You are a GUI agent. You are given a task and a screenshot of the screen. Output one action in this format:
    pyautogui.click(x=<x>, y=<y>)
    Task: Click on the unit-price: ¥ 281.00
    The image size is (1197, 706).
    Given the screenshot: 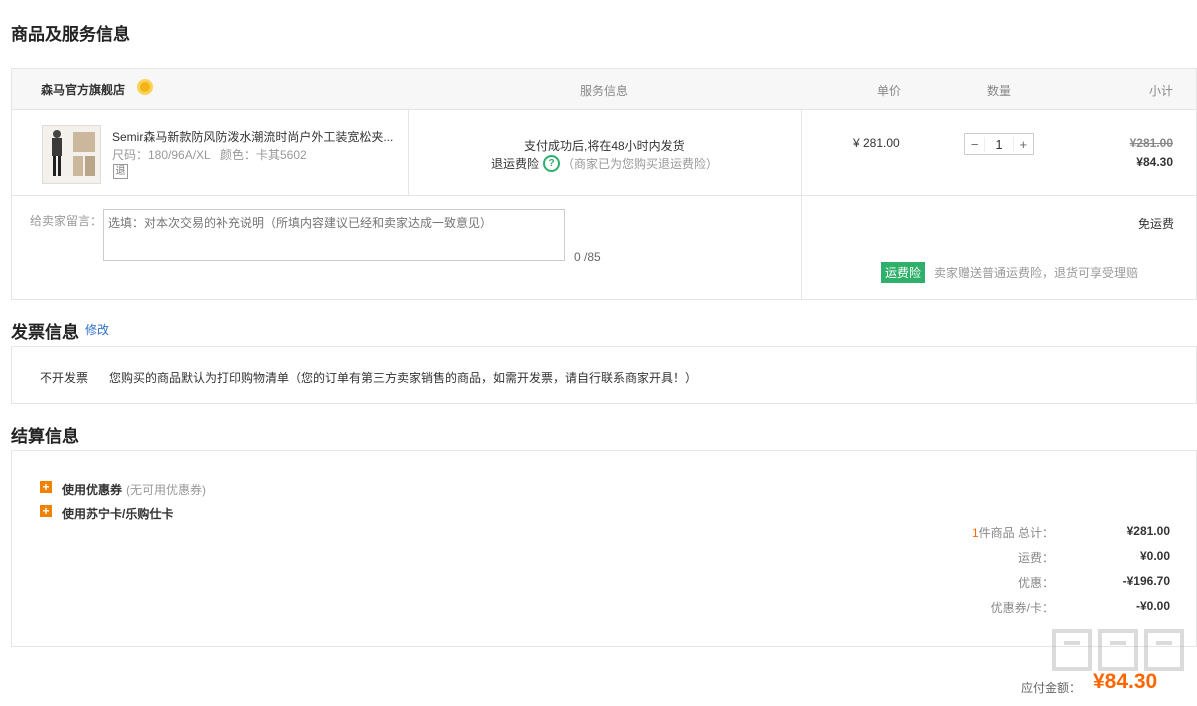 What is the action you would take?
    pyautogui.click(x=876, y=143)
    